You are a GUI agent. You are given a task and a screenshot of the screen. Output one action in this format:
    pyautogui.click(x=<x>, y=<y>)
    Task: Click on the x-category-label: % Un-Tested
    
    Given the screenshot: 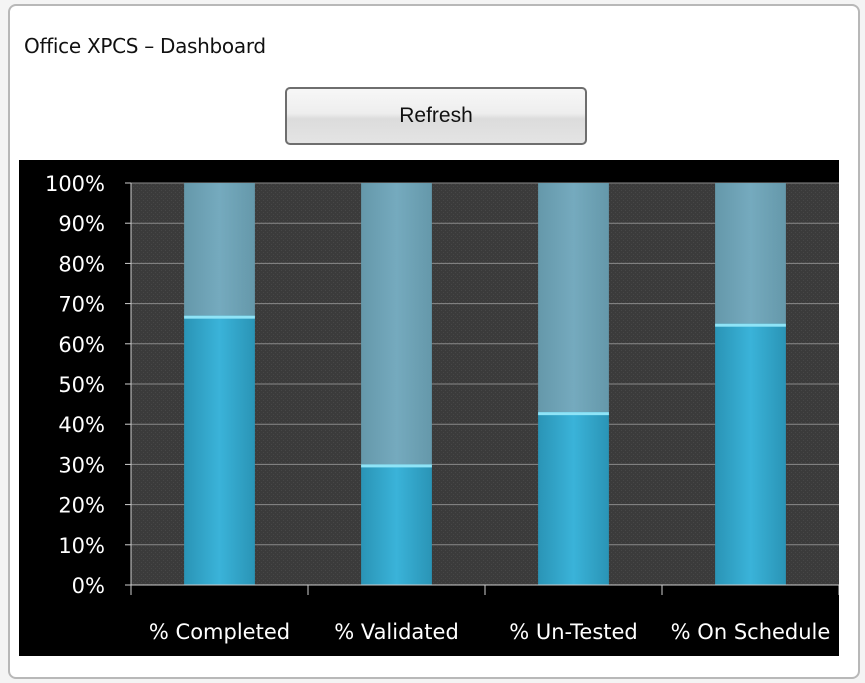 What is the action you would take?
    pyautogui.click(x=573, y=632)
    